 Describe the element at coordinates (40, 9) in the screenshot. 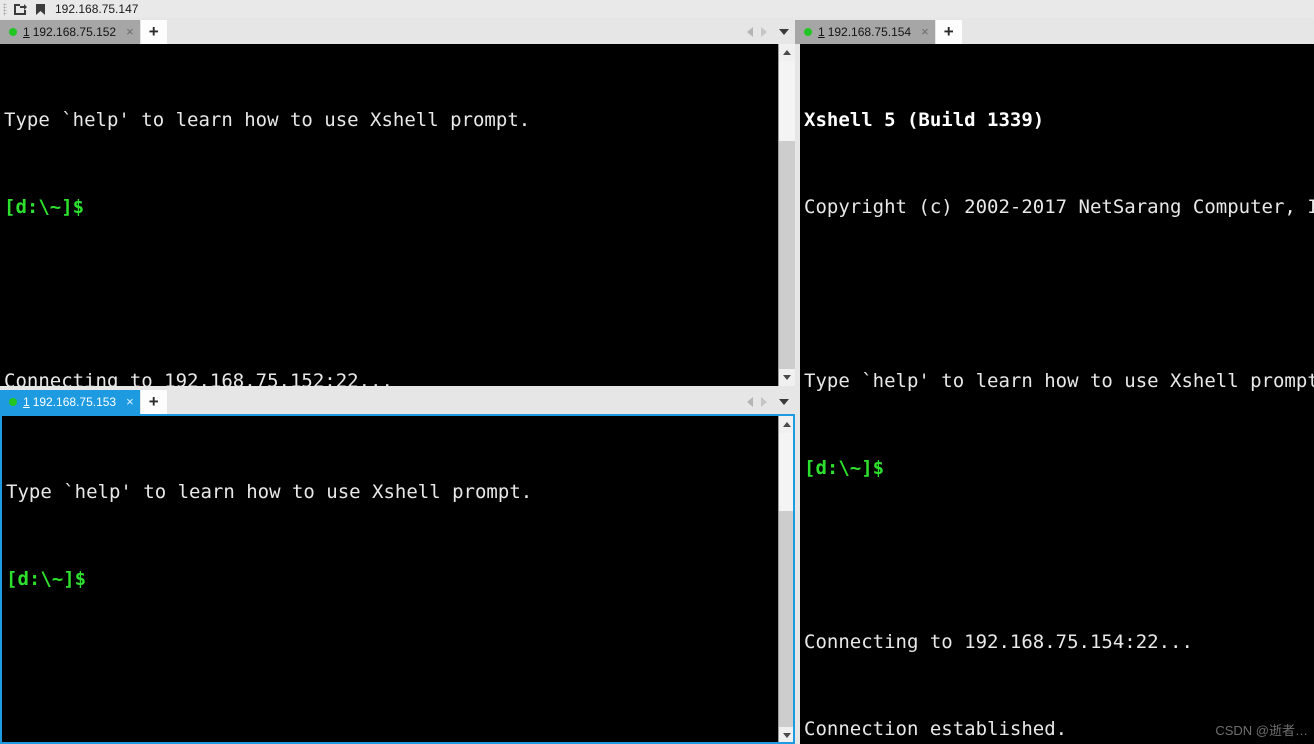

I see `bookmark-icon` at that location.